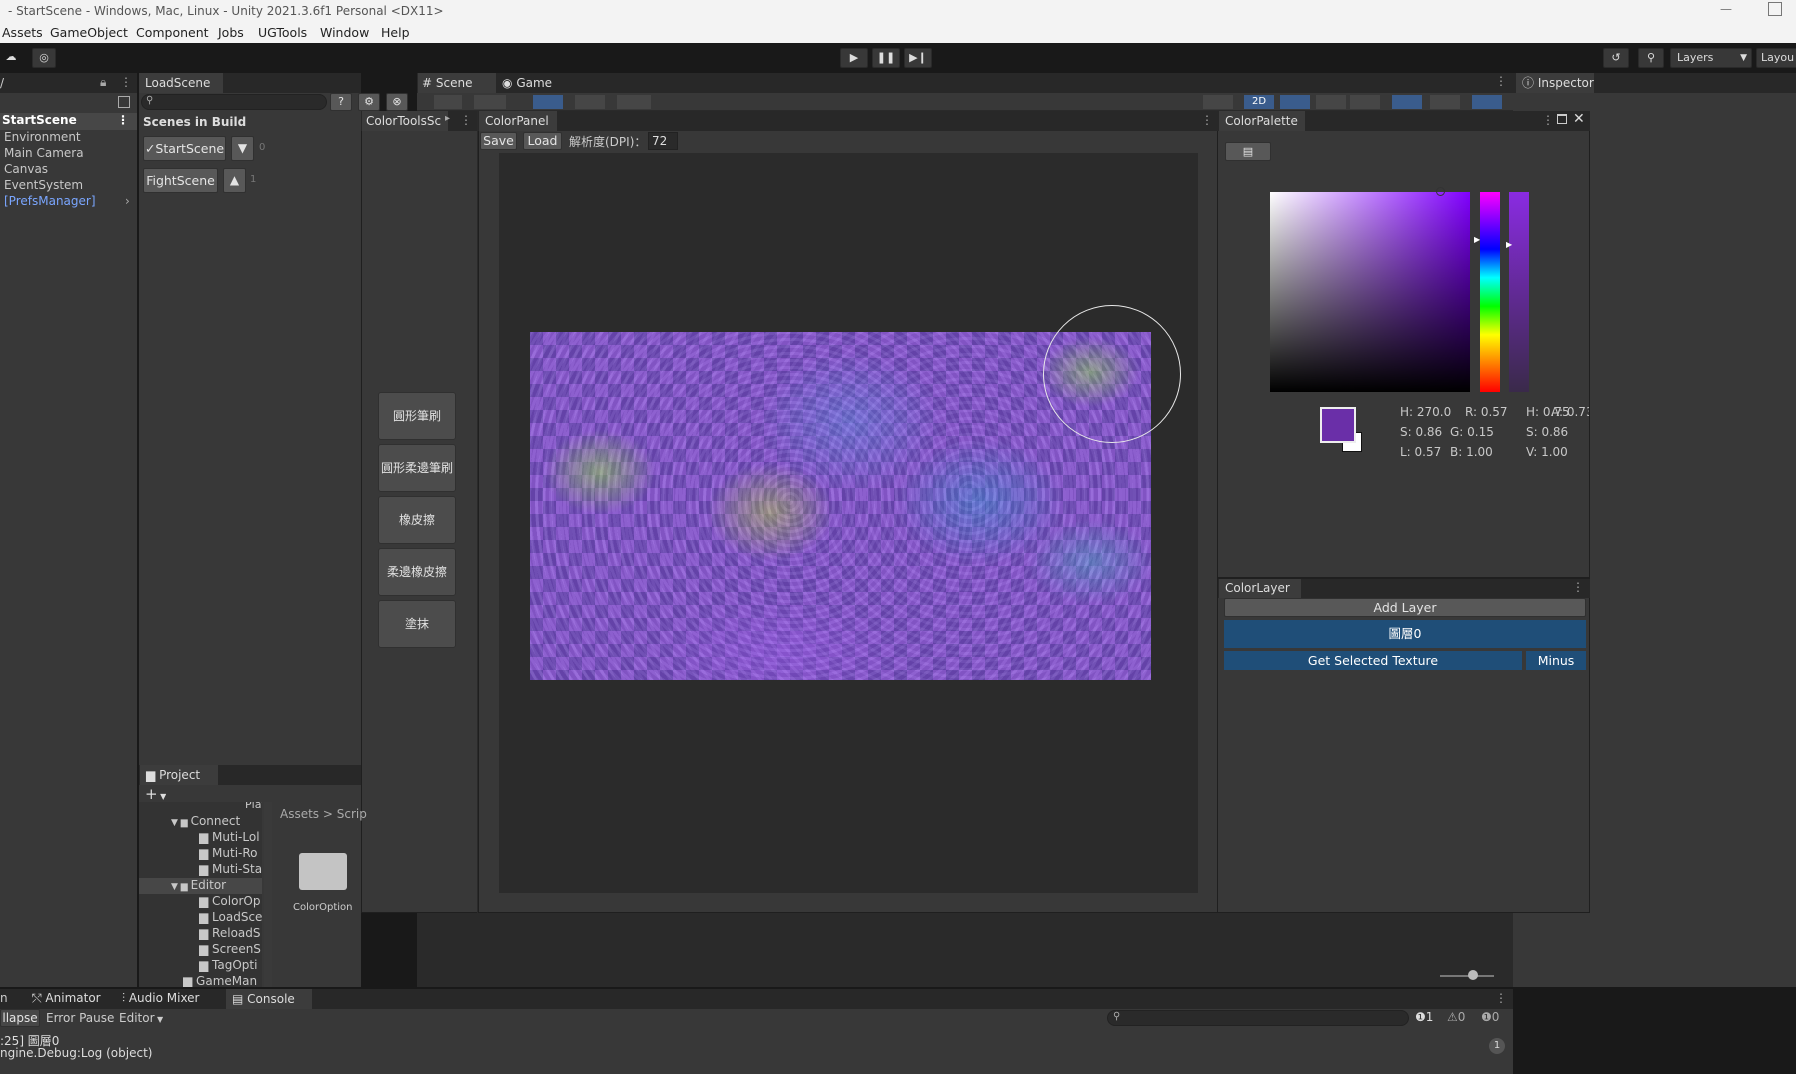 This screenshot has height=1074, width=1796. Describe the element at coordinates (229, 837) in the screenshot. I see `tree-item: ▆ Muti-Lol` at that location.